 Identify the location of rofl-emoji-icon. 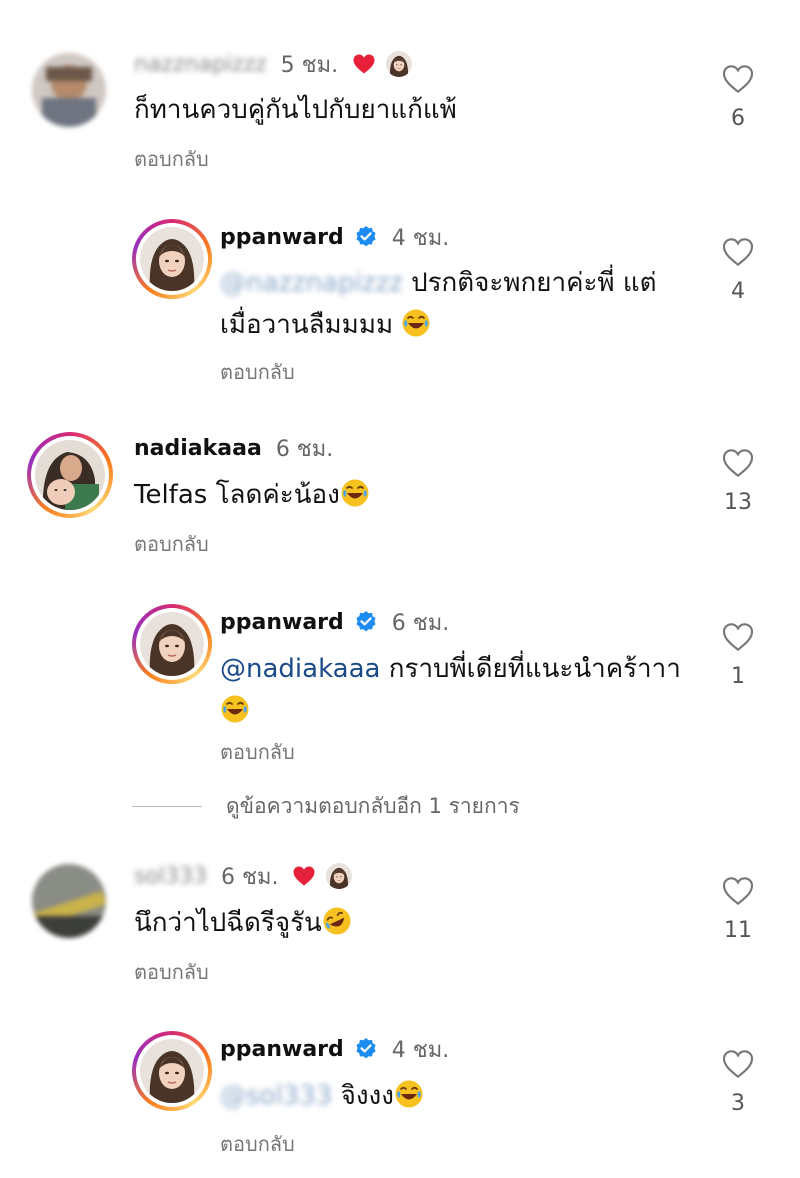
(337, 921).